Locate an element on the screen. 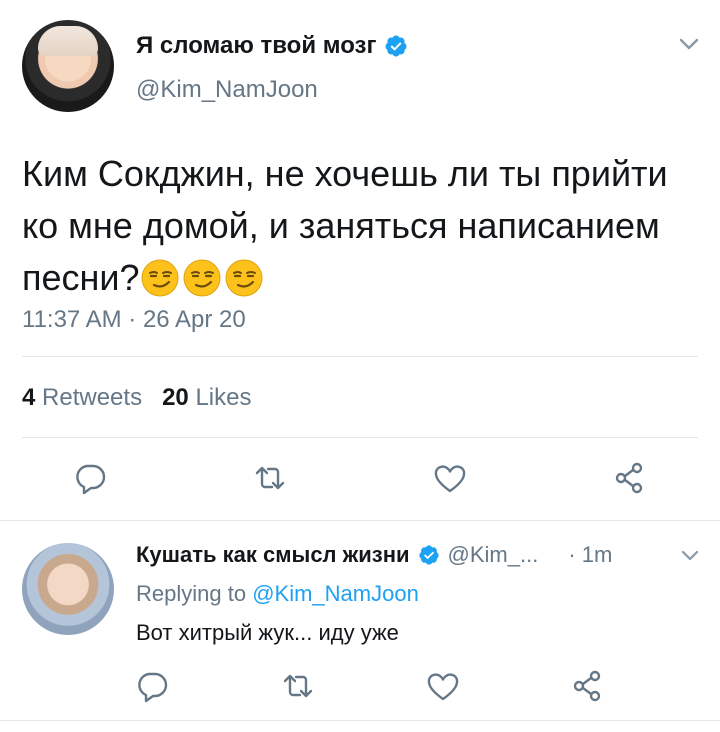 This screenshot has width=720, height=732. display-name: Я сломаю твой мозг is located at coordinates (256, 46).